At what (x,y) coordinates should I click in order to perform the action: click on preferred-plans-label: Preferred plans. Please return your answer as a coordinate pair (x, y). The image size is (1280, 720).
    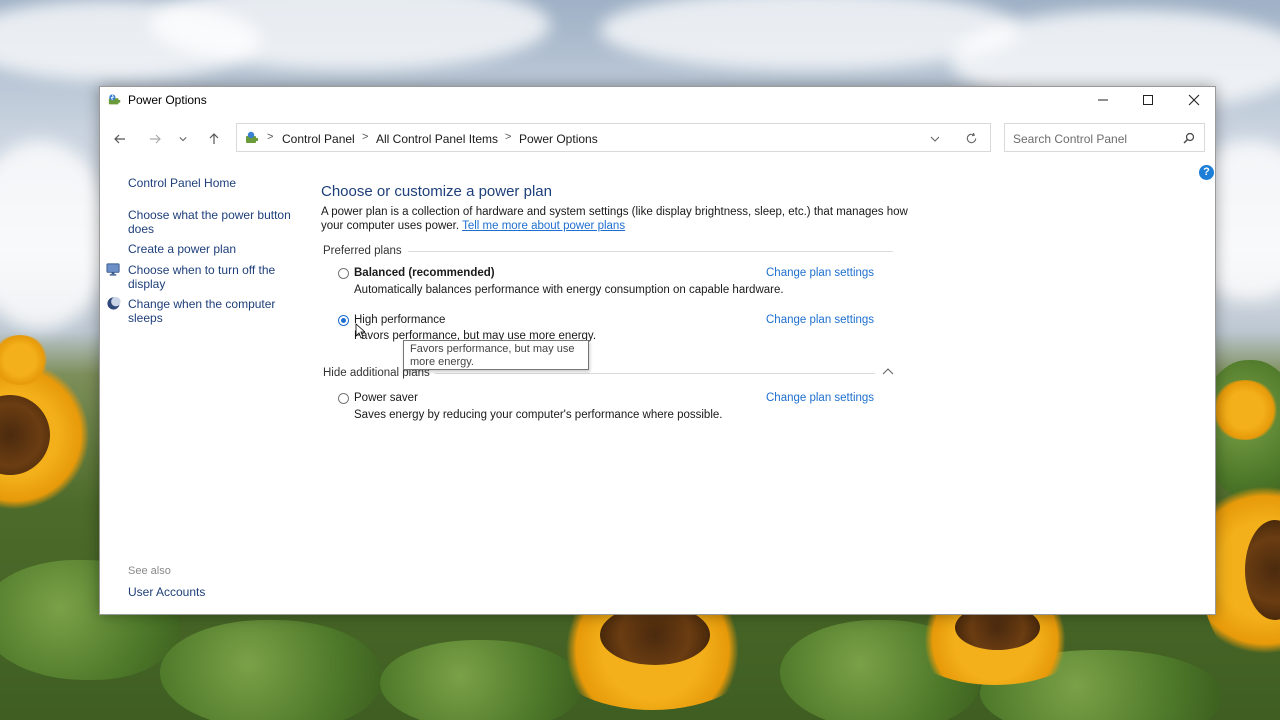
    Looking at the image, I should click on (362, 251).